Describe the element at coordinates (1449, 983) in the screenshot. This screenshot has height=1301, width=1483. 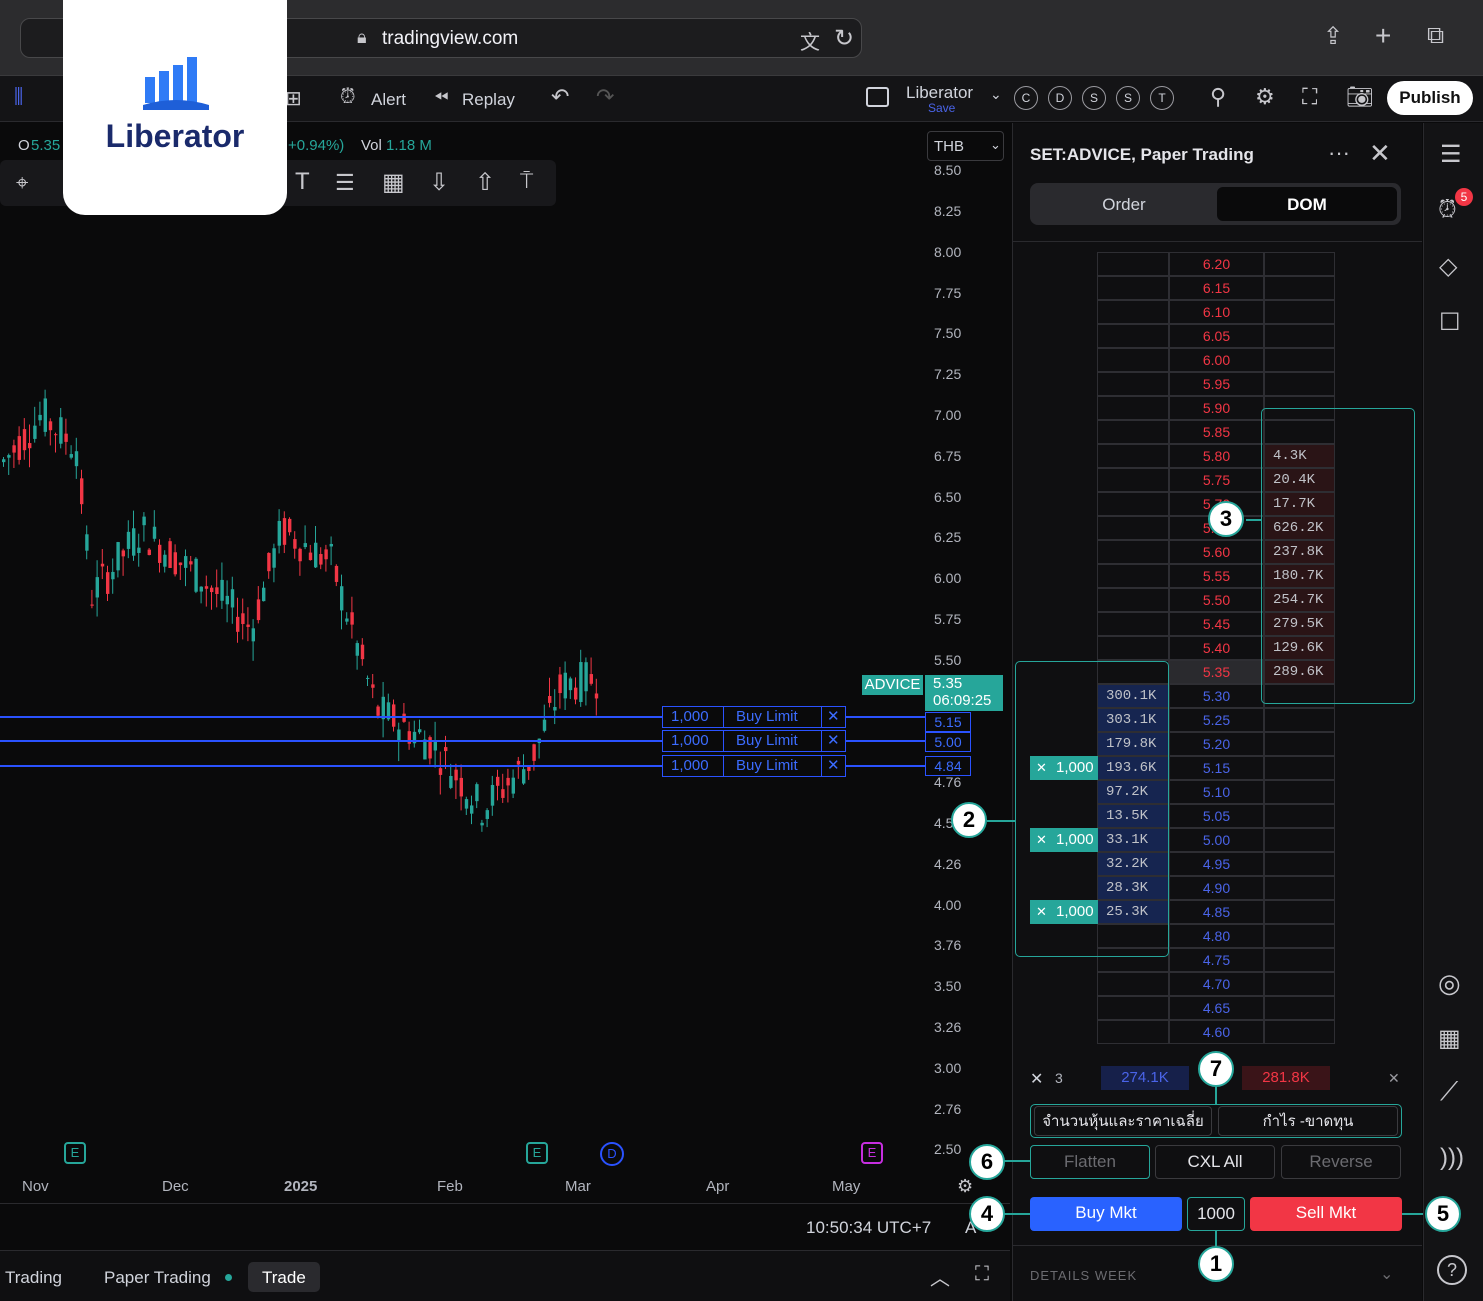
I see `target-icon: ◎` at that location.